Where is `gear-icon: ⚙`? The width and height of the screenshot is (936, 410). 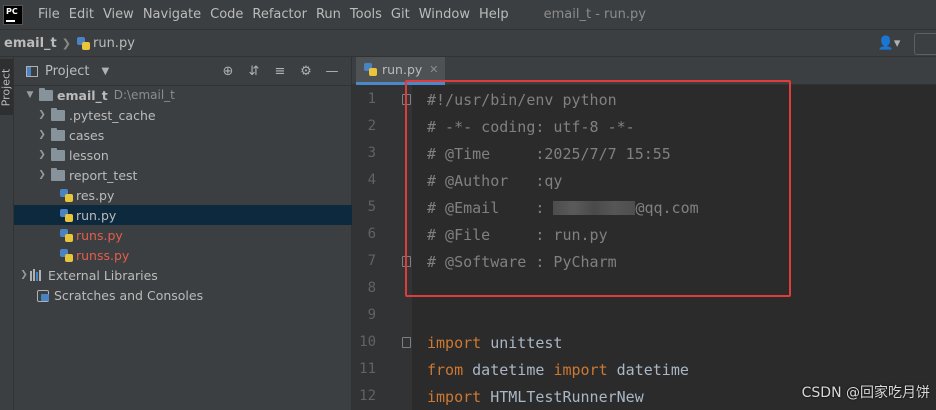
gear-icon: ⚙ is located at coordinates (306, 71).